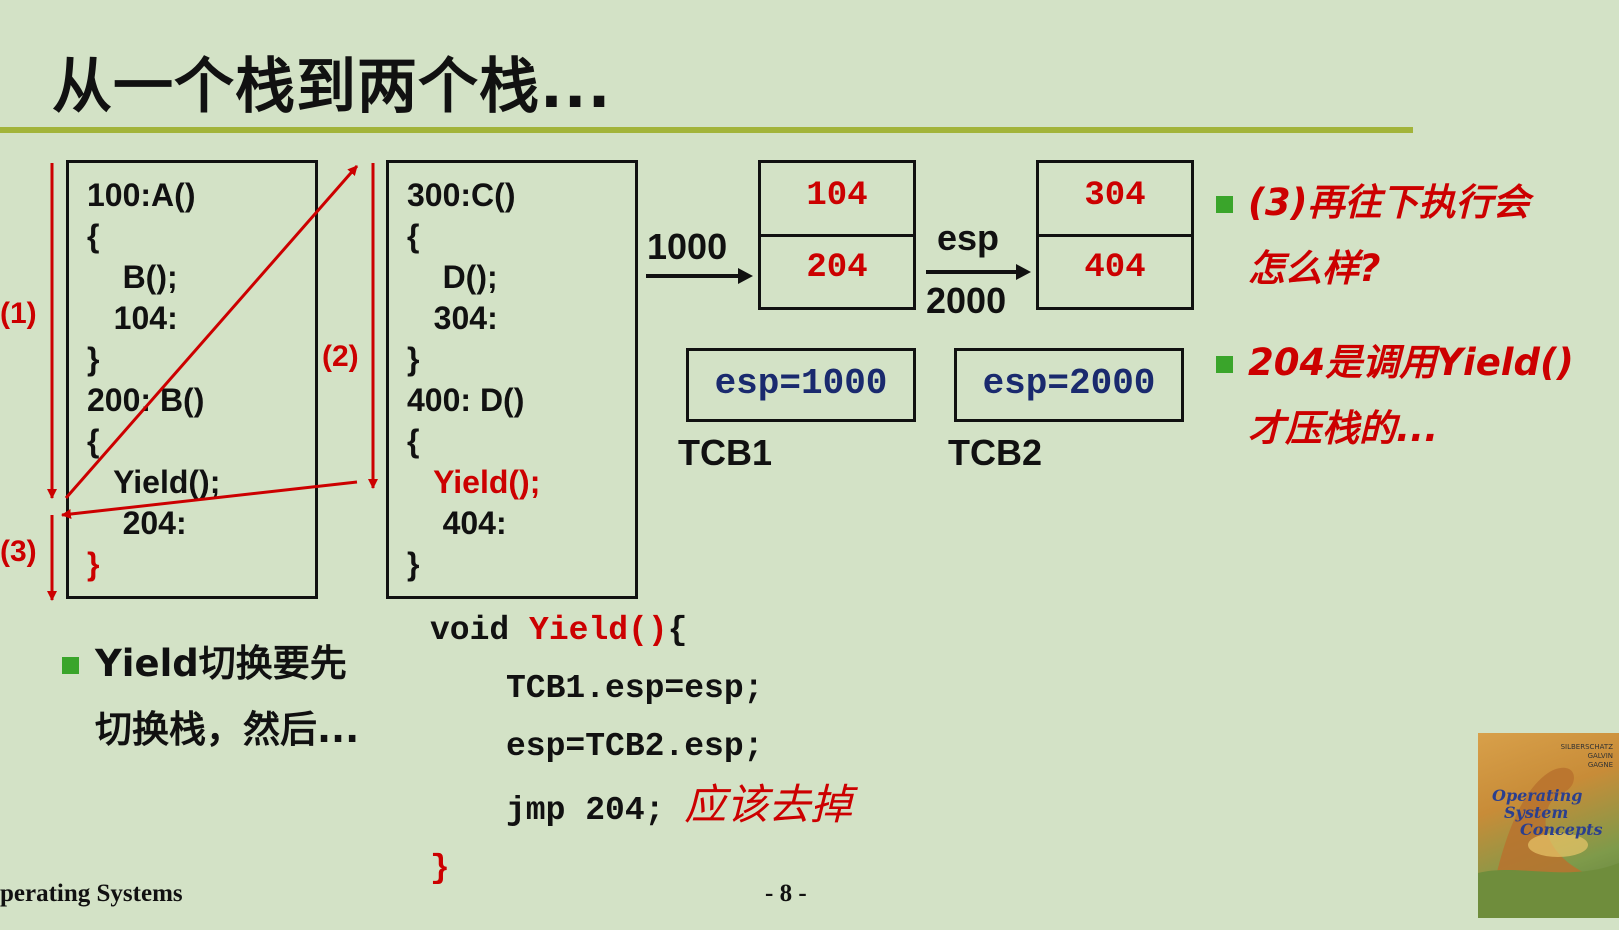 This screenshot has width=1619, height=930. I want to click on stack-2: 304 404, so click(1115, 235).